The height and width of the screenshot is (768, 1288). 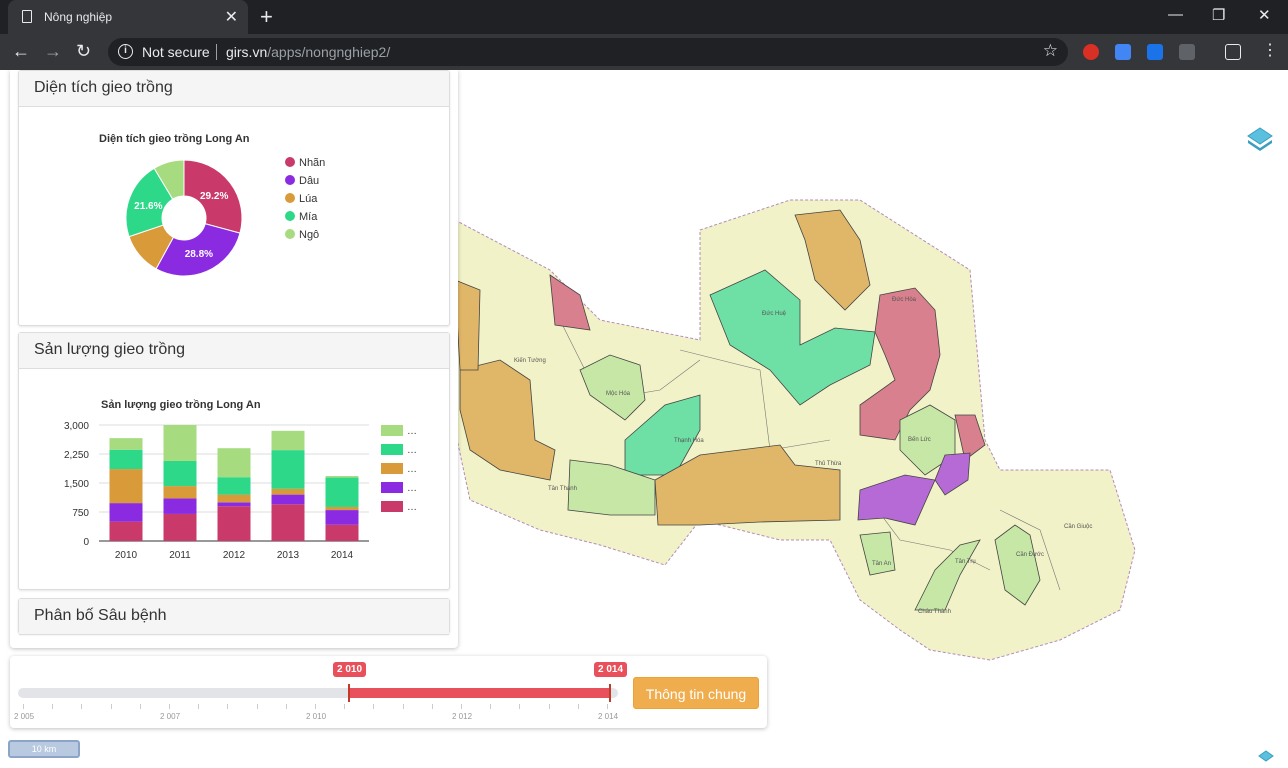 I want to click on pie-data-label: 29.2%, so click(x=214, y=196).